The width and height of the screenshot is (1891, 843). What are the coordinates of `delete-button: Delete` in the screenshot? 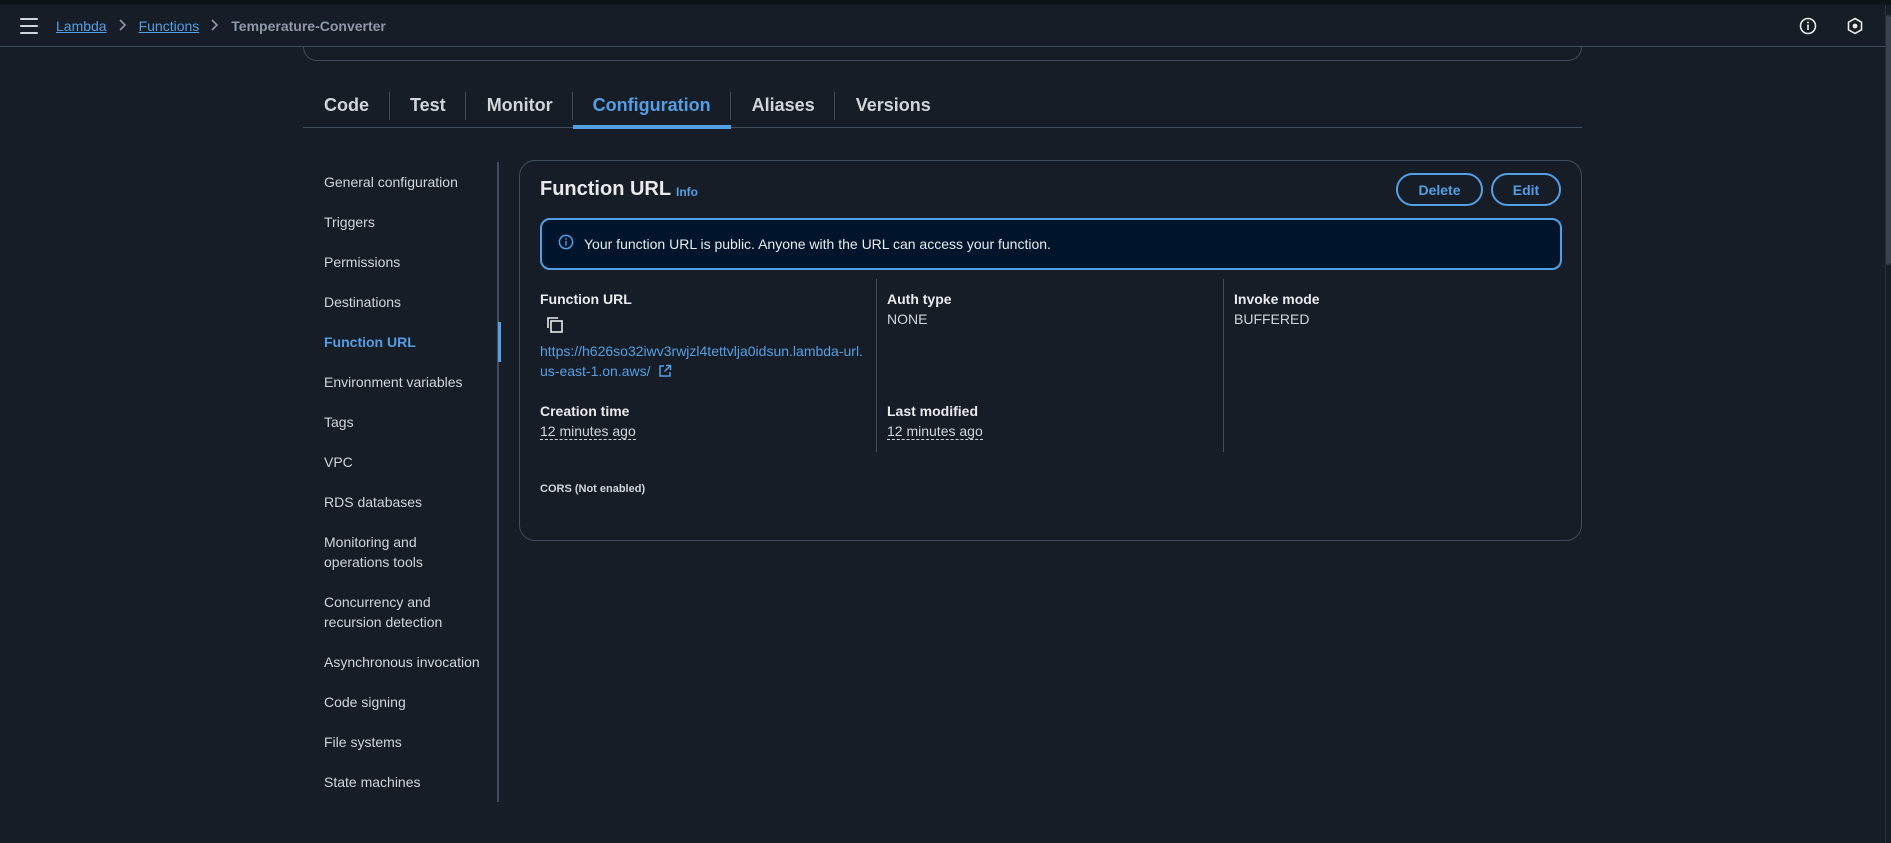 It's located at (1439, 189).